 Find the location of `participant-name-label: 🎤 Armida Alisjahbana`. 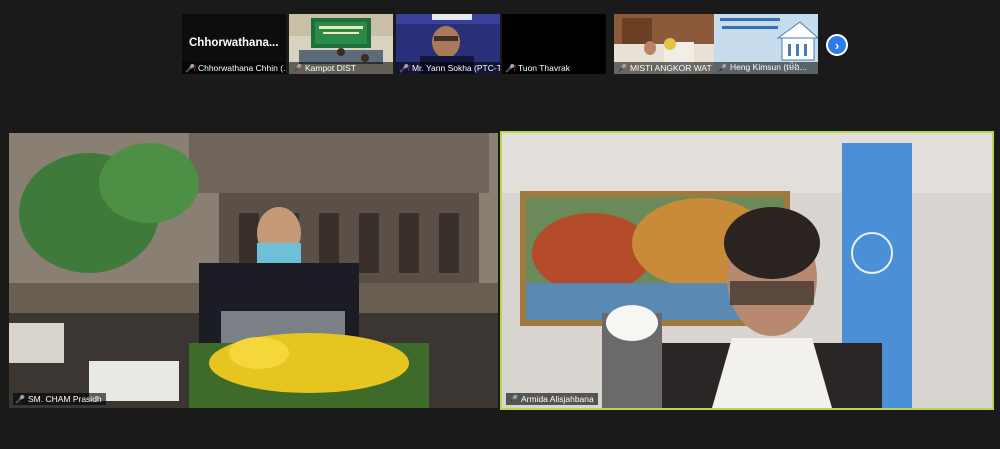

participant-name-label: 🎤 Armida Alisjahbana is located at coordinates (552, 399).